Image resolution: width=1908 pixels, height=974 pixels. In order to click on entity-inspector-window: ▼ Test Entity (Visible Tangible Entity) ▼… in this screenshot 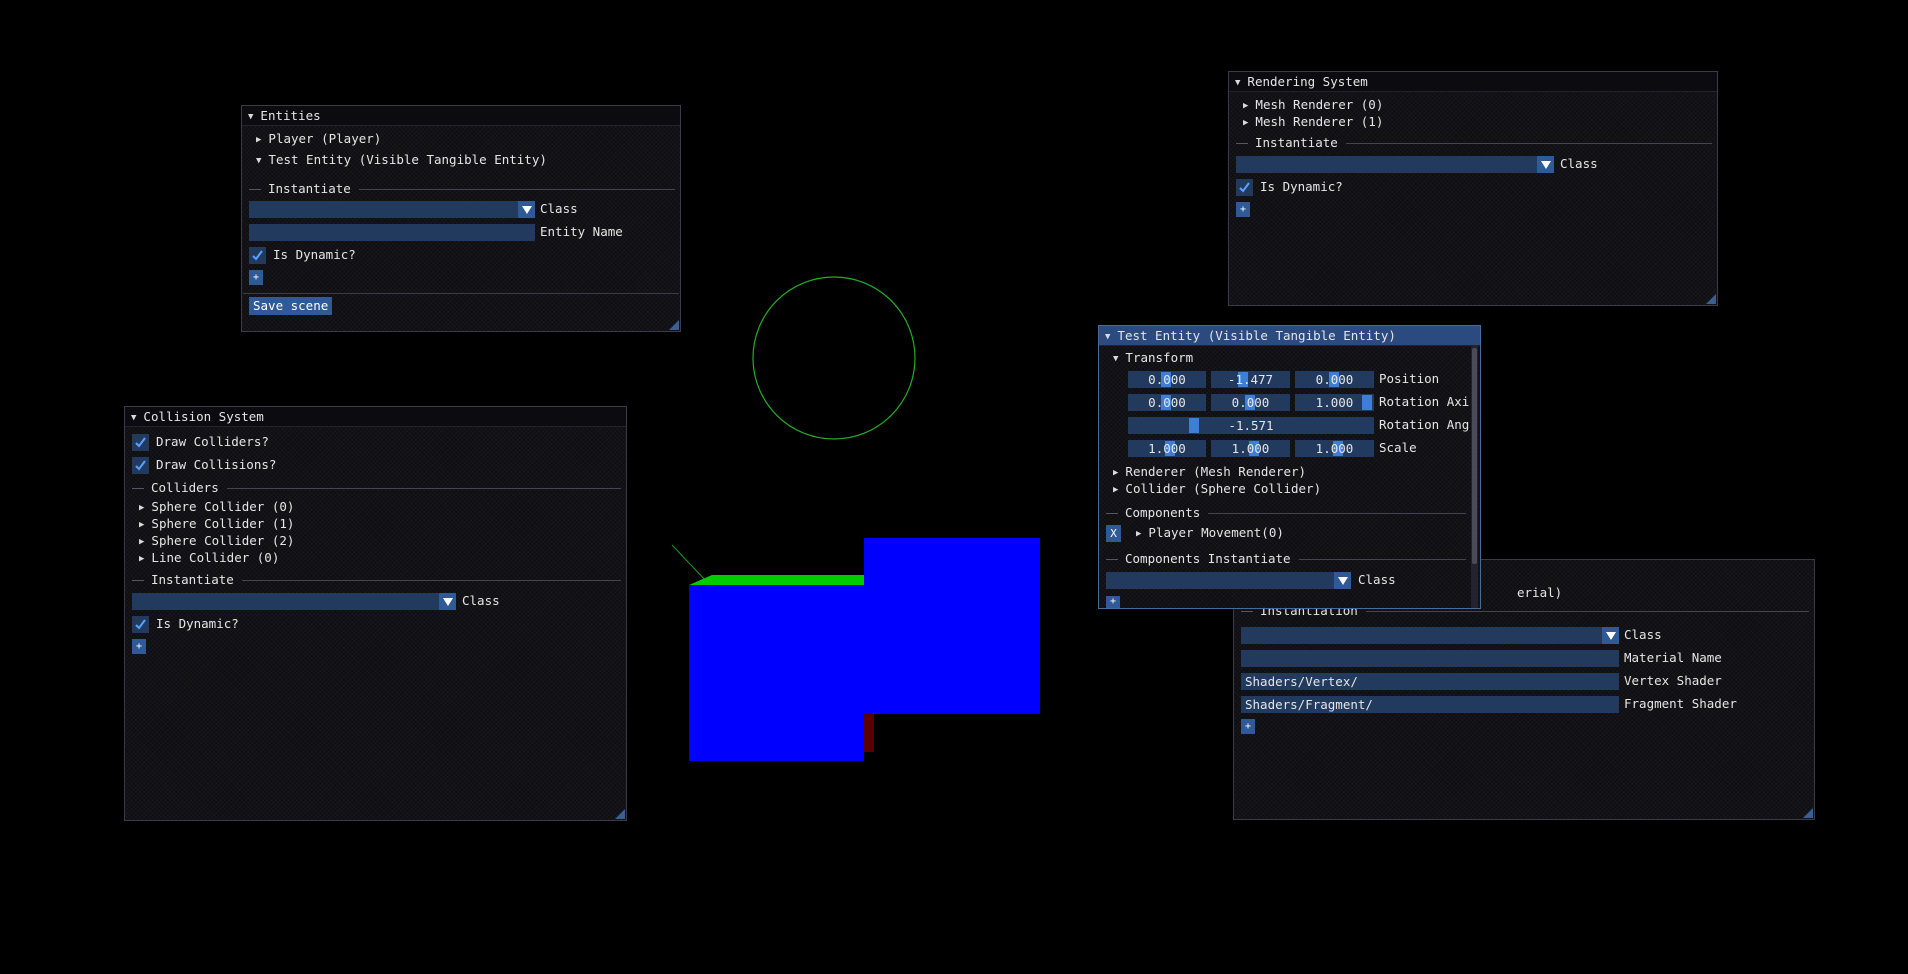, I will do `click(1289, 467)`.